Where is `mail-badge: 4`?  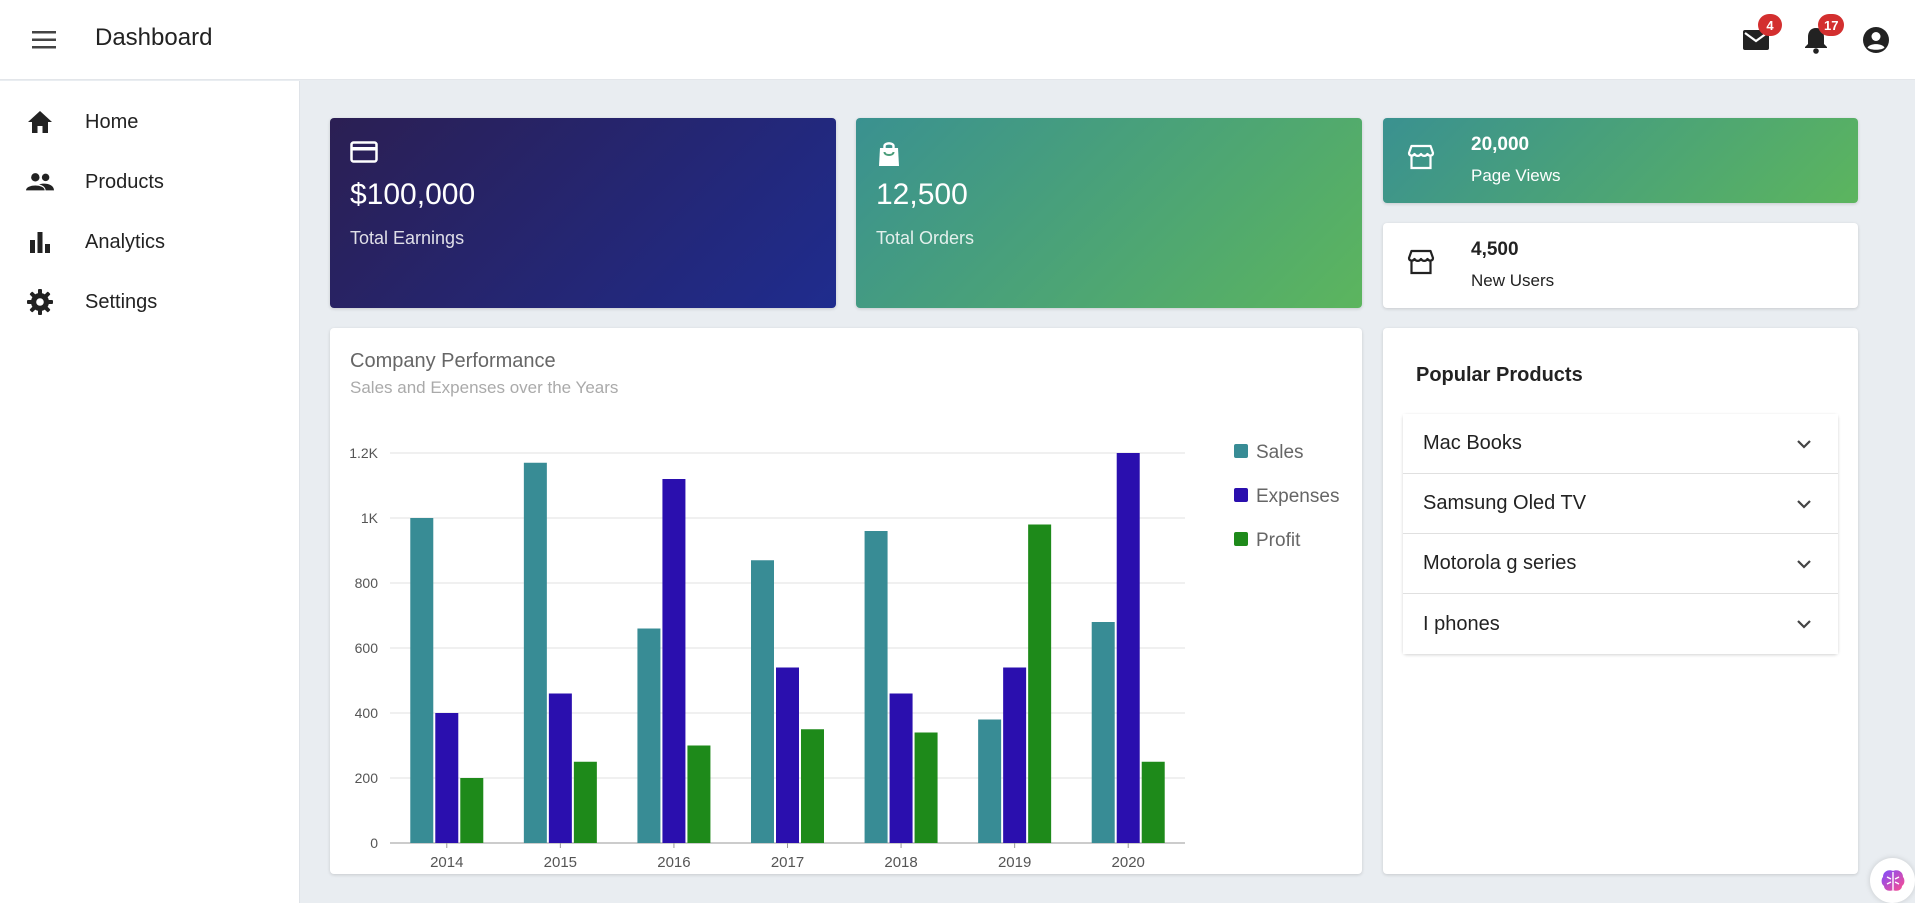
mail-badge: 4 is located at coordinates (1770, 25).